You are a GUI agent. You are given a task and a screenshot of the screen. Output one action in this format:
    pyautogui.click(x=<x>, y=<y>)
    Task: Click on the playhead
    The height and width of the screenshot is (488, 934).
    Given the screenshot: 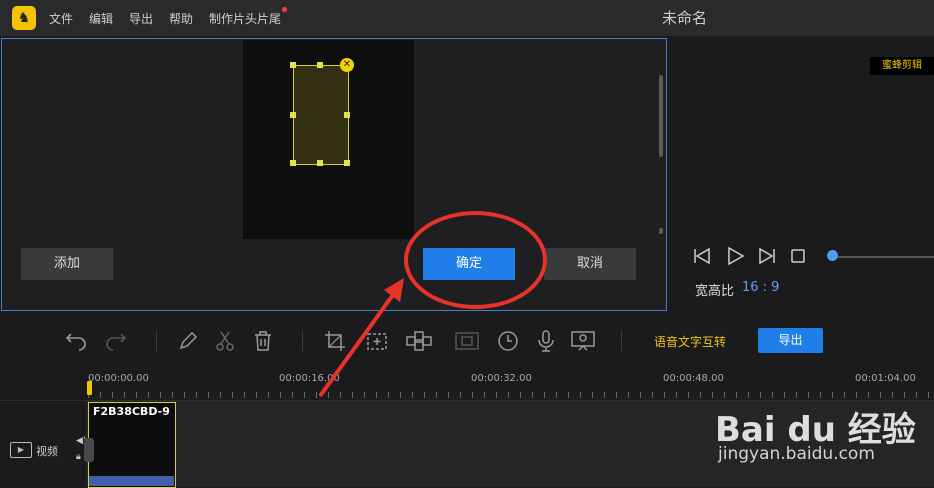 What is the action you would take?
    pyautogui.click(x=89, y=388)
    